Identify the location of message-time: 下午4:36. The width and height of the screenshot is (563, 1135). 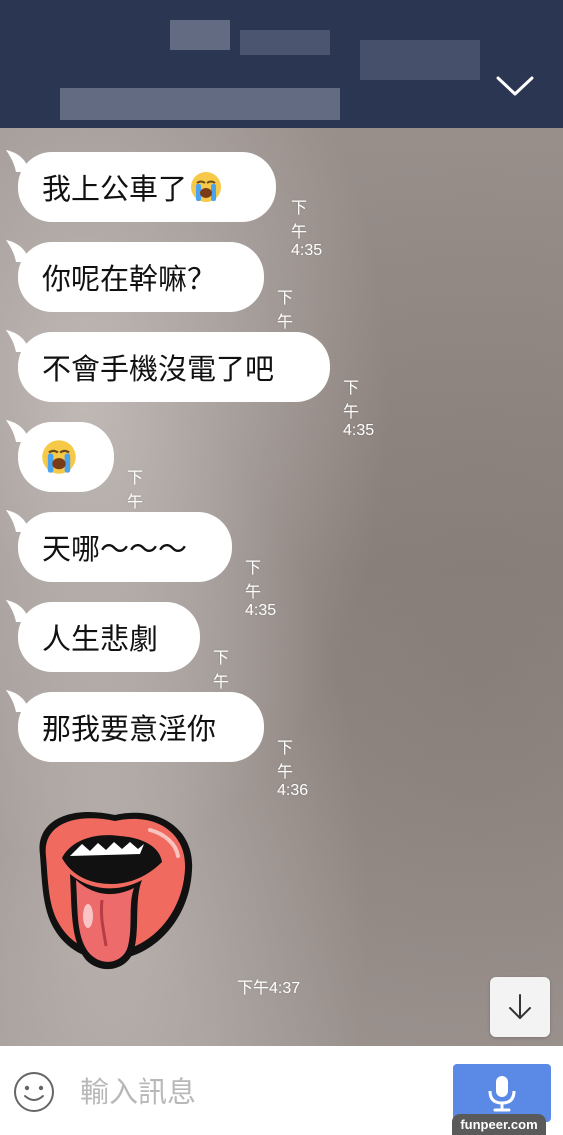
(293, 769).